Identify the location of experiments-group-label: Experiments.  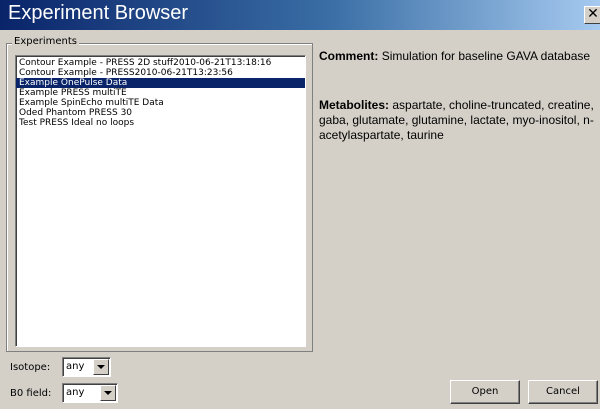
(45, 41).